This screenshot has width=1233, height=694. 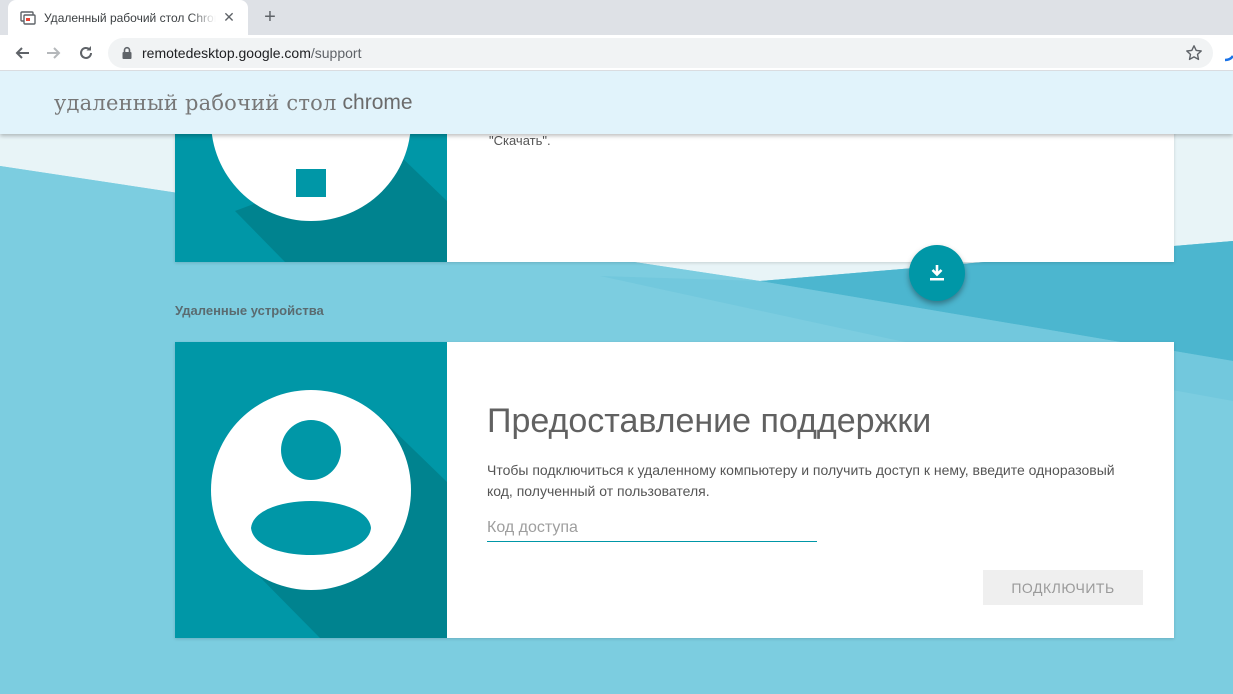 I want to click on app-logo-chrome: chrome, so click(x=378, y=103).